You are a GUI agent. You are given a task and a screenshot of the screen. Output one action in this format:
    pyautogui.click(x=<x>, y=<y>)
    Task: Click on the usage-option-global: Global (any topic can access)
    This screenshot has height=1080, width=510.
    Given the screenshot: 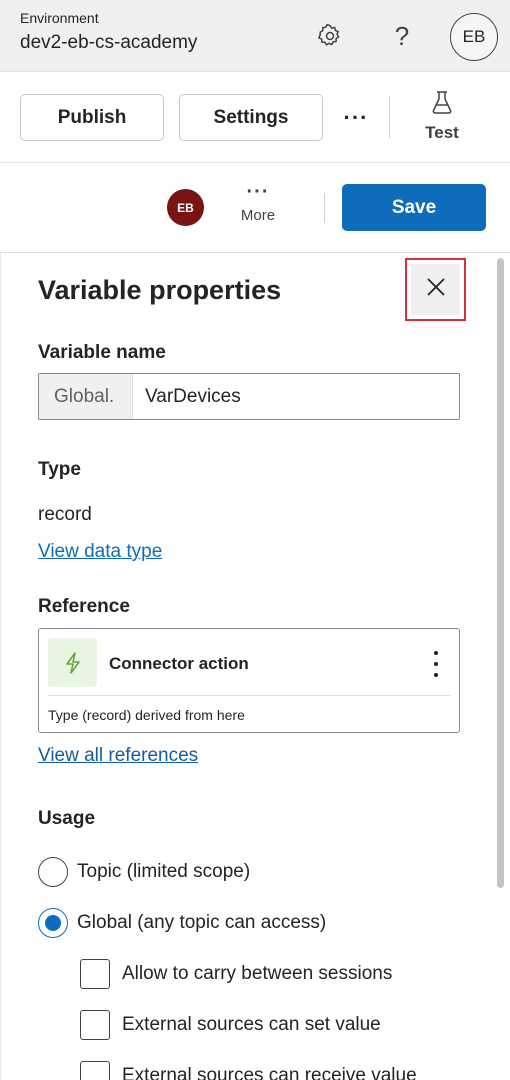 What is the action you would take?
    pyautogui.click(x=182, y=923)
    